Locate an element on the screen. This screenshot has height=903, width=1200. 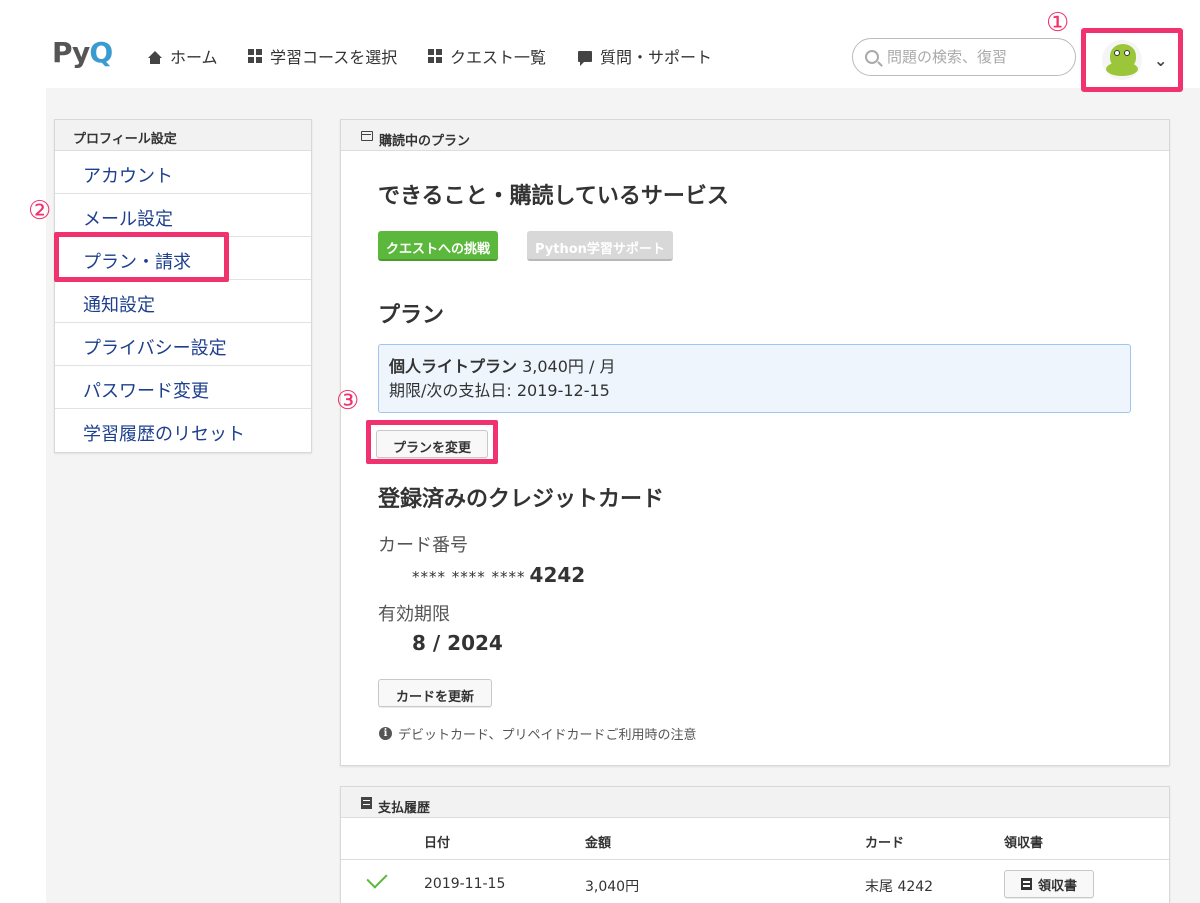
row-card: 末尾 4242 is located at coordinates (899, 887).